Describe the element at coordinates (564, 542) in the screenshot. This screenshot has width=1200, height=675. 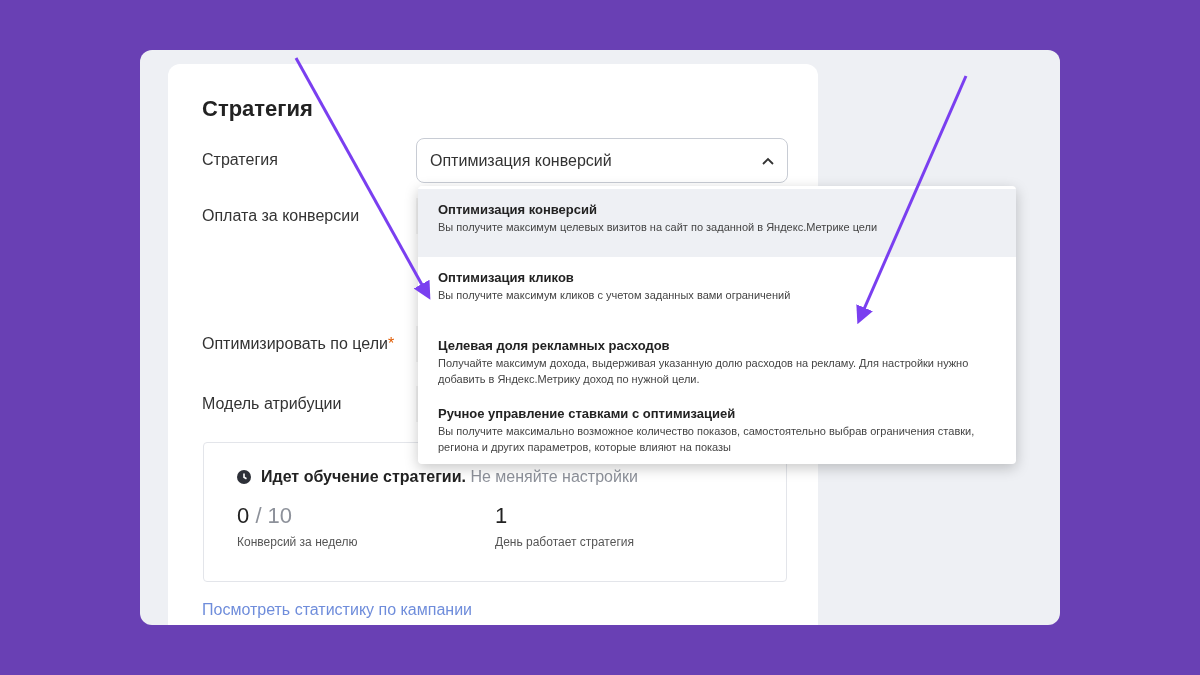
I see `stat-caption: День работает стратегия` at that location.